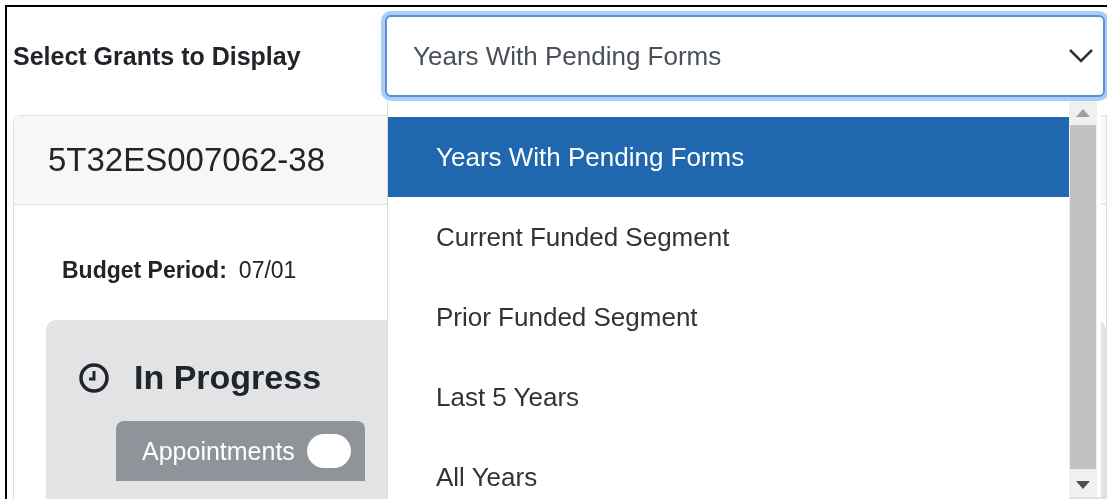  I want to click on budget-label: Budget Period:, so click(144, 270).